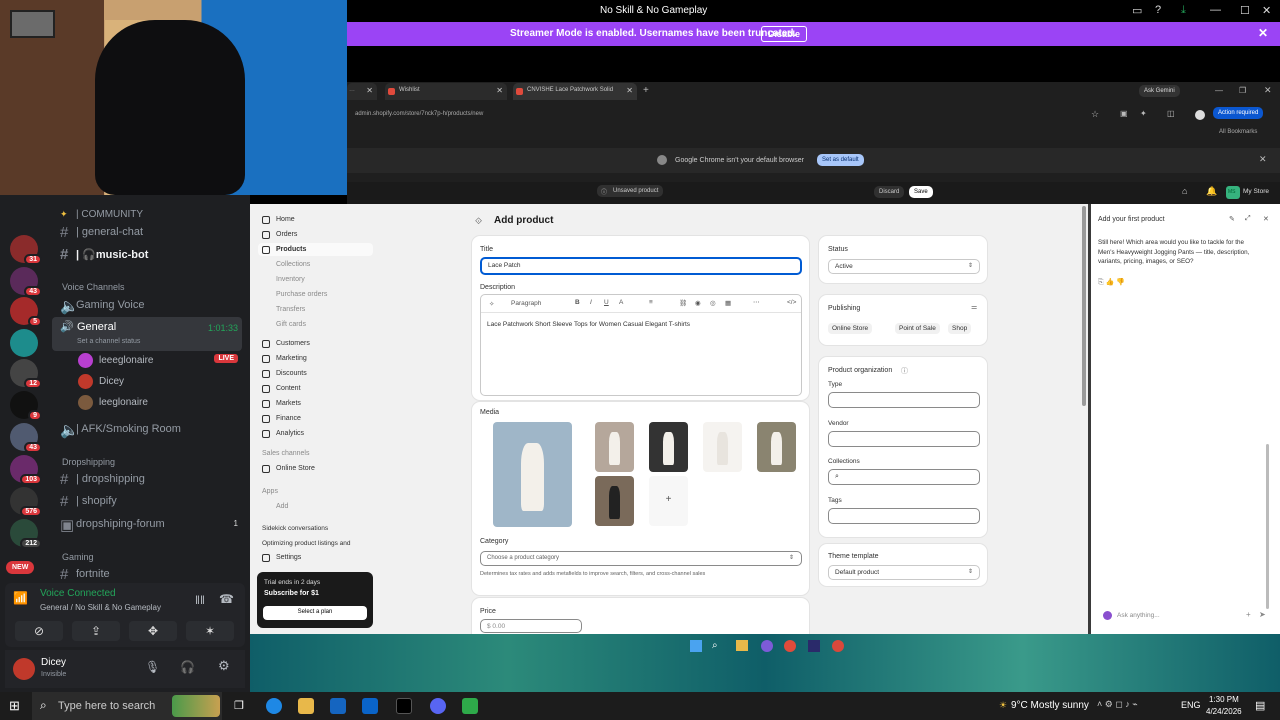 The image size is (1280, 720). What do you see at coordinates (125, 306) in the screenshot?
I see `channel-gaming-voice: 🔈 Gaming Voice` at bounding box center [125, 306].